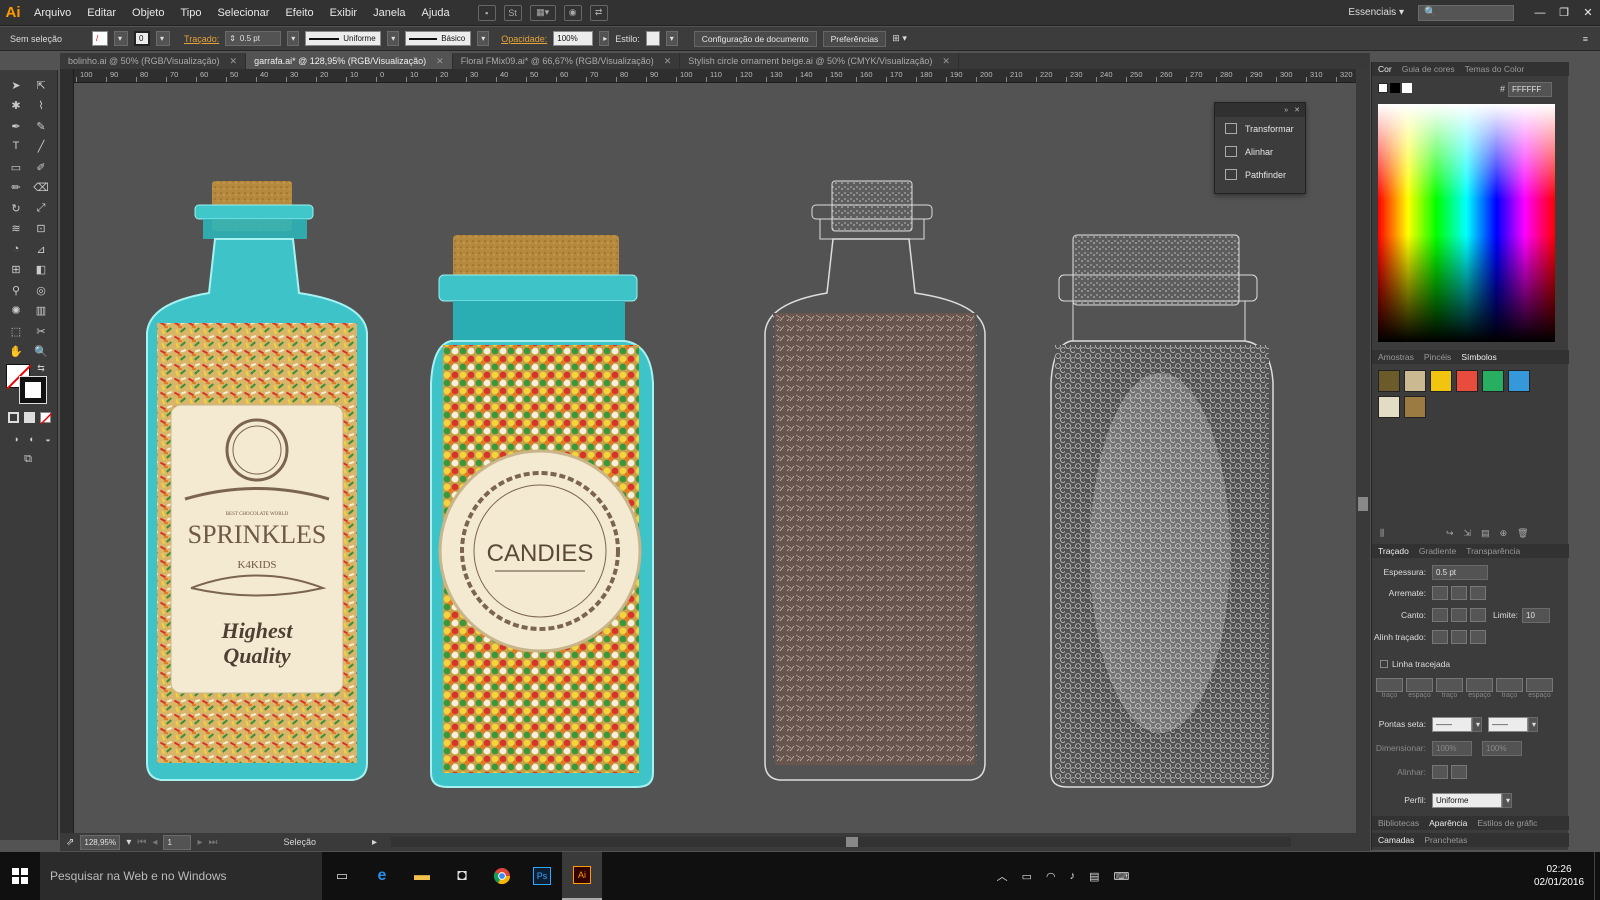 This screenshot has width=1600, height=900. What do you see at coordinates (382, 876) in the screenshot?
I see `edge-browser-icon: e` at bounding box center [382, 876].